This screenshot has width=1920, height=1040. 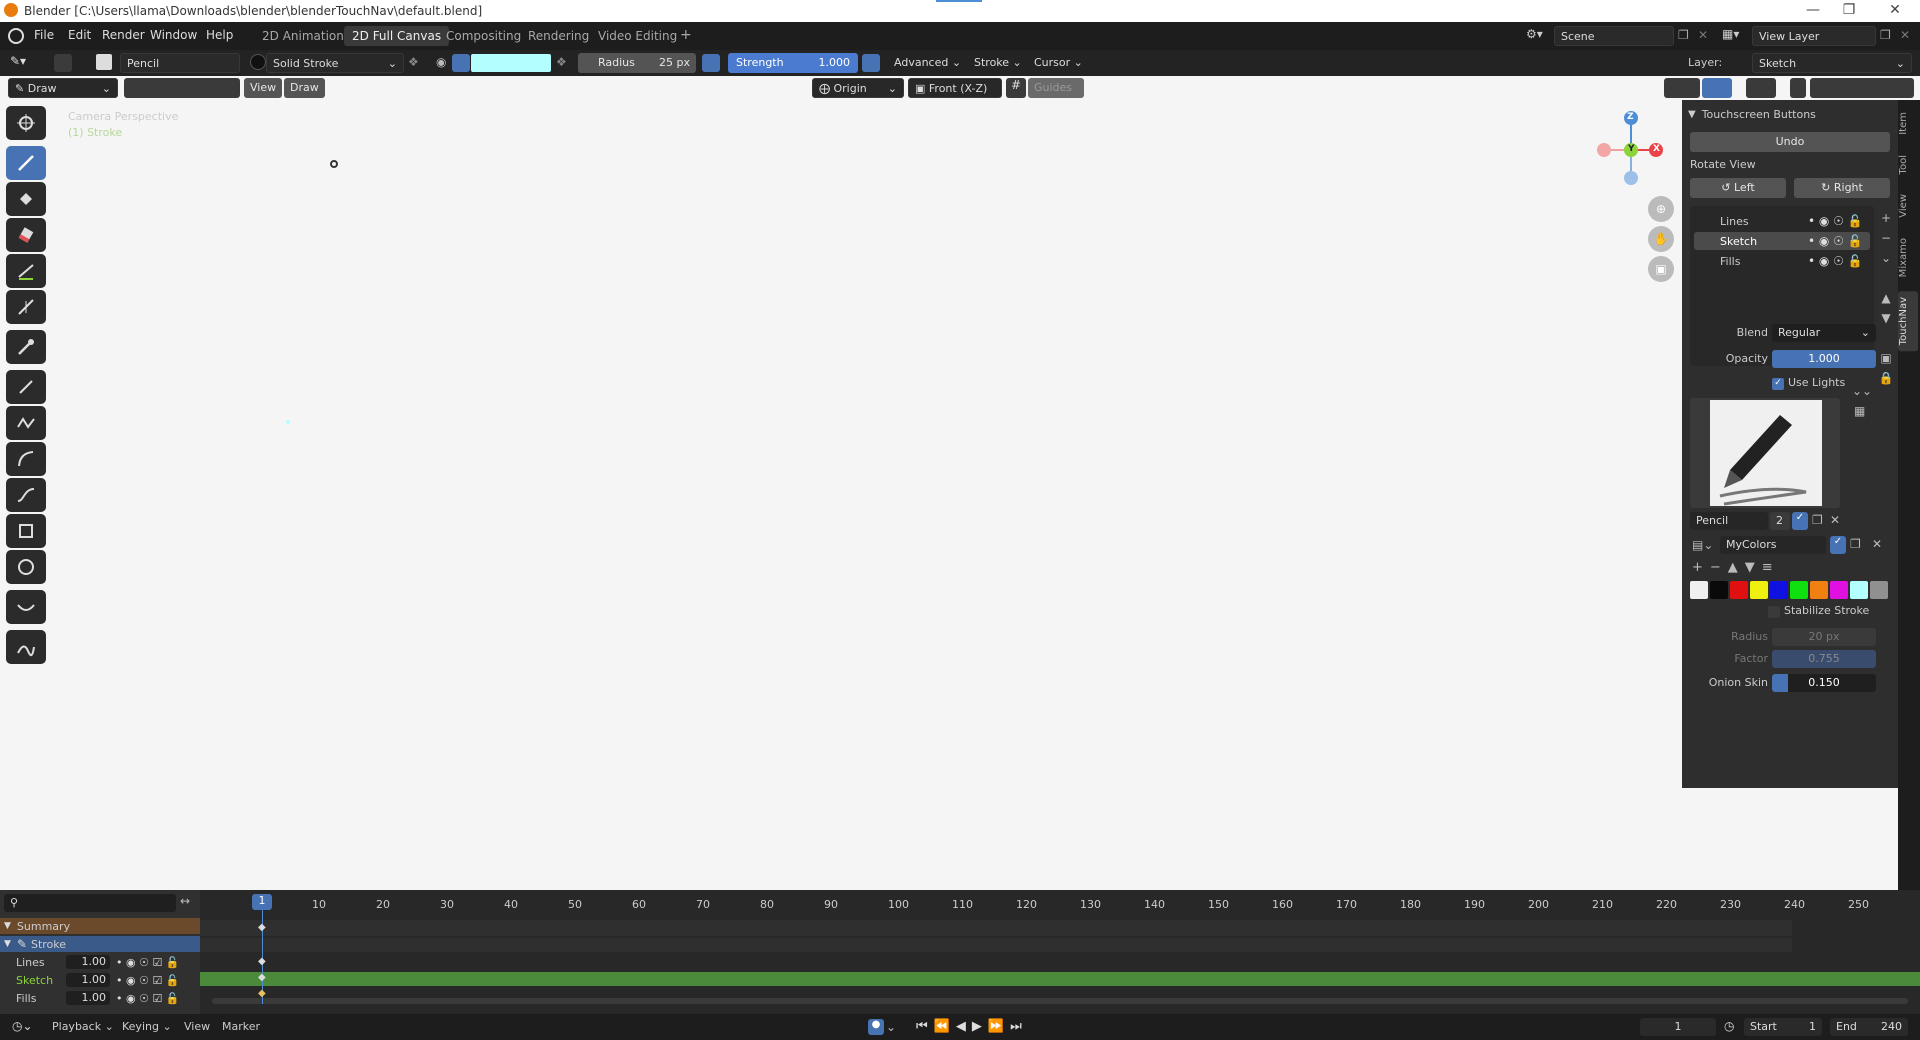 I want to click on opacity-slider: 1.000, so click(x=1824, y=359).